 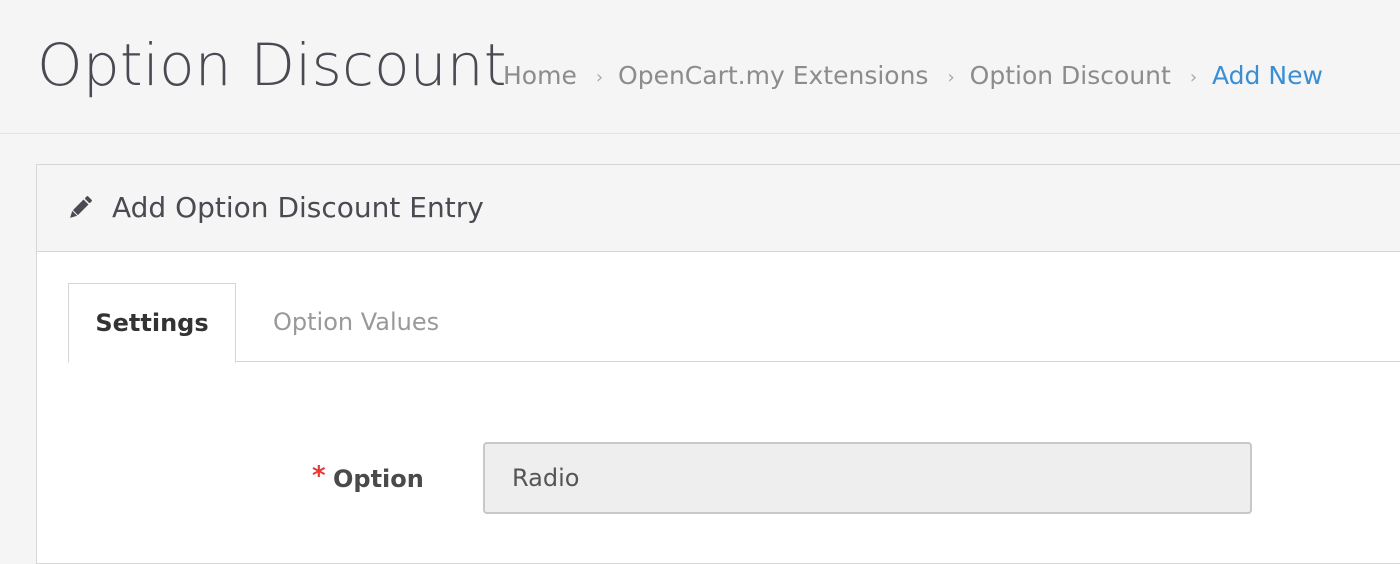 I want to click on required-indicator: *, so click(x=319, y=476).